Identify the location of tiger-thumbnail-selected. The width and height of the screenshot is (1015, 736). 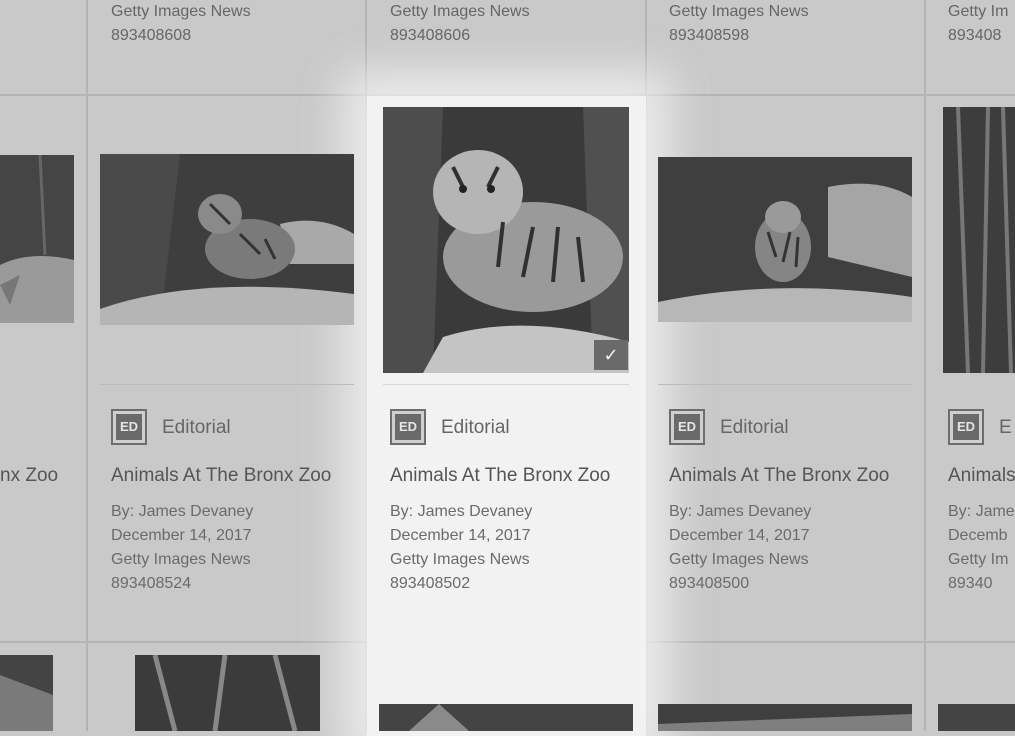
(506, 240).